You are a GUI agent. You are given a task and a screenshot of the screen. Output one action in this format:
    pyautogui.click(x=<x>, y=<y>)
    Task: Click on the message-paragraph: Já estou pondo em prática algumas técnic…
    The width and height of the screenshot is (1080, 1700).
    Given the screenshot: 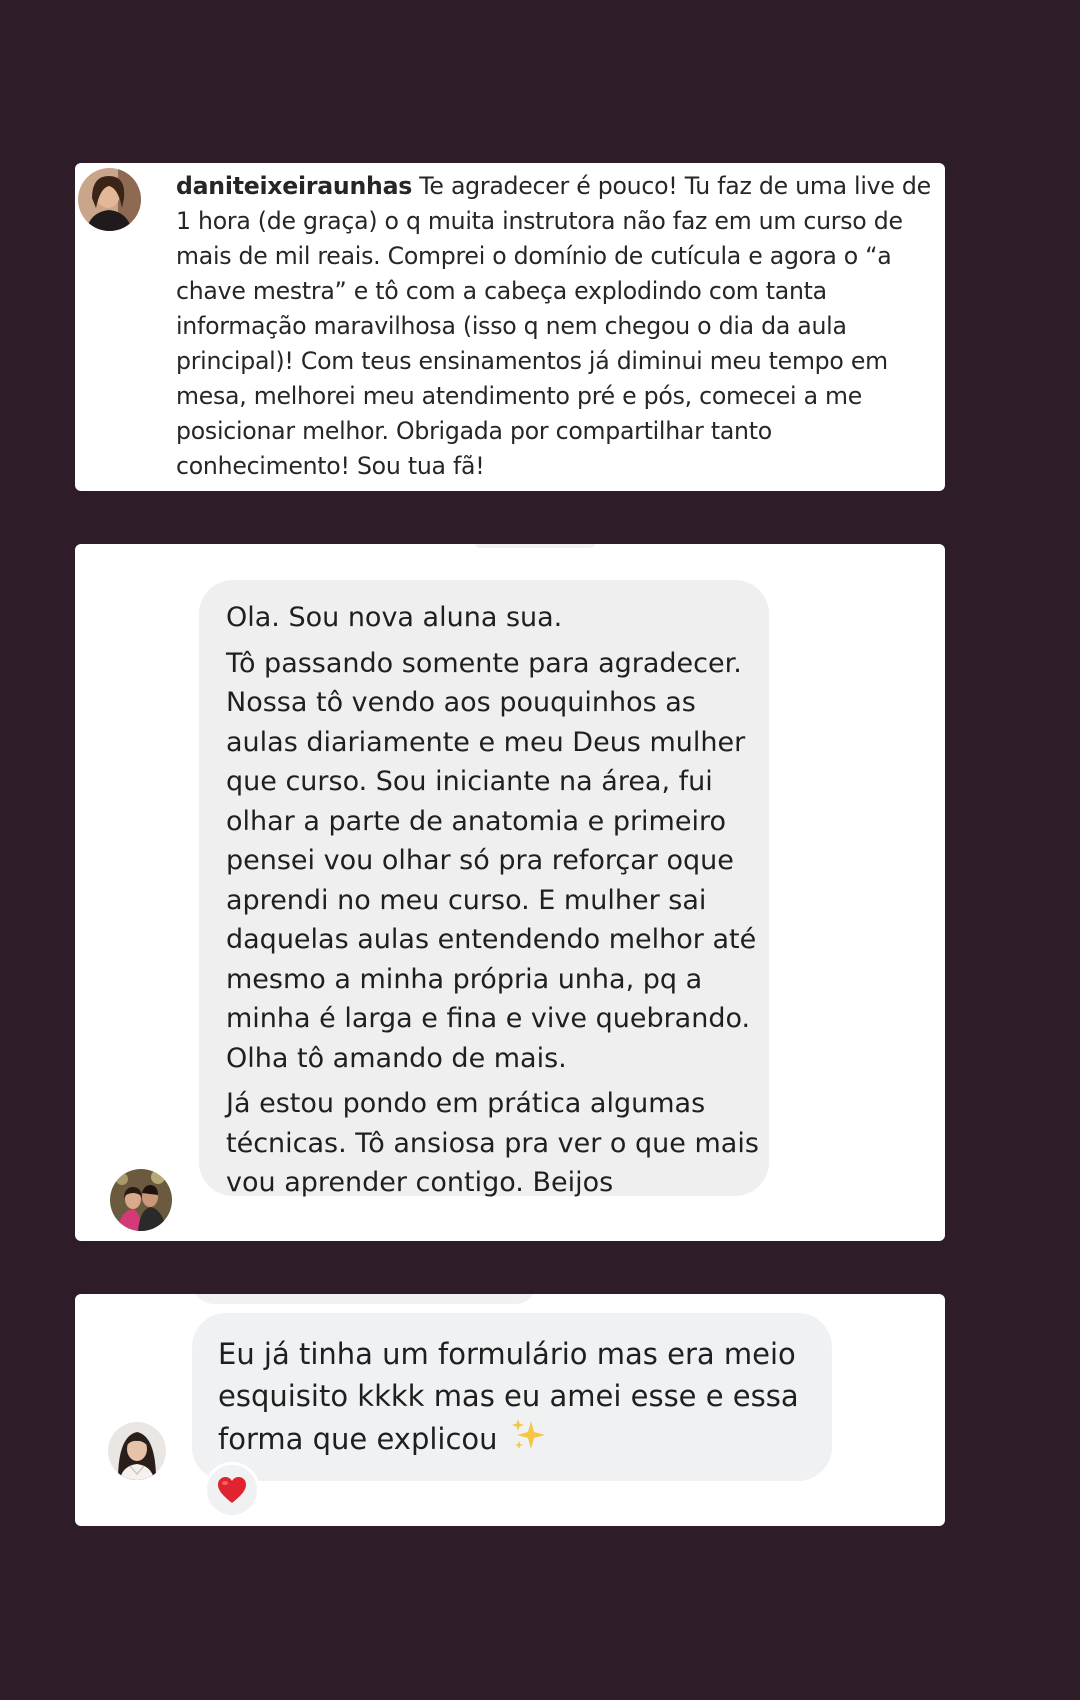 What is the action you would take?
    pyautogui.click(x=492, y=1143)
    